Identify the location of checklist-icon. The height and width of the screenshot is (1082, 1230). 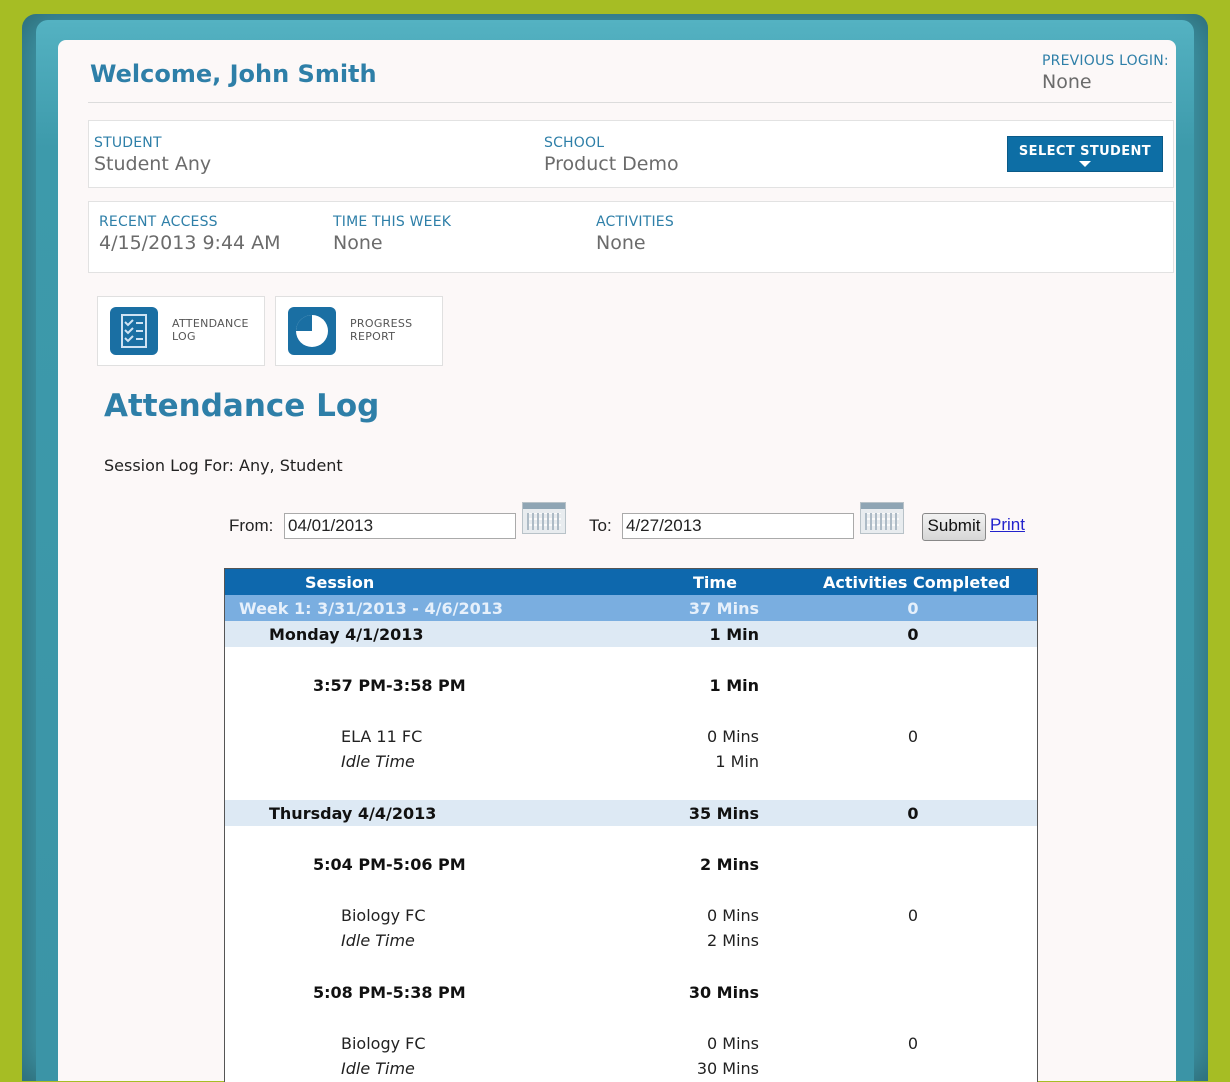
(134, 331).